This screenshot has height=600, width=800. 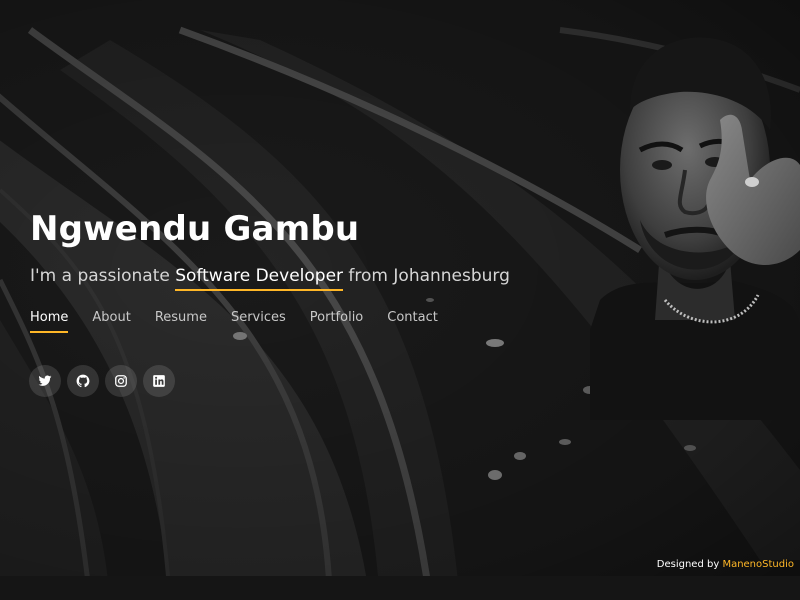 I want to click on linkedin-icon, so click(x=159, y=381).